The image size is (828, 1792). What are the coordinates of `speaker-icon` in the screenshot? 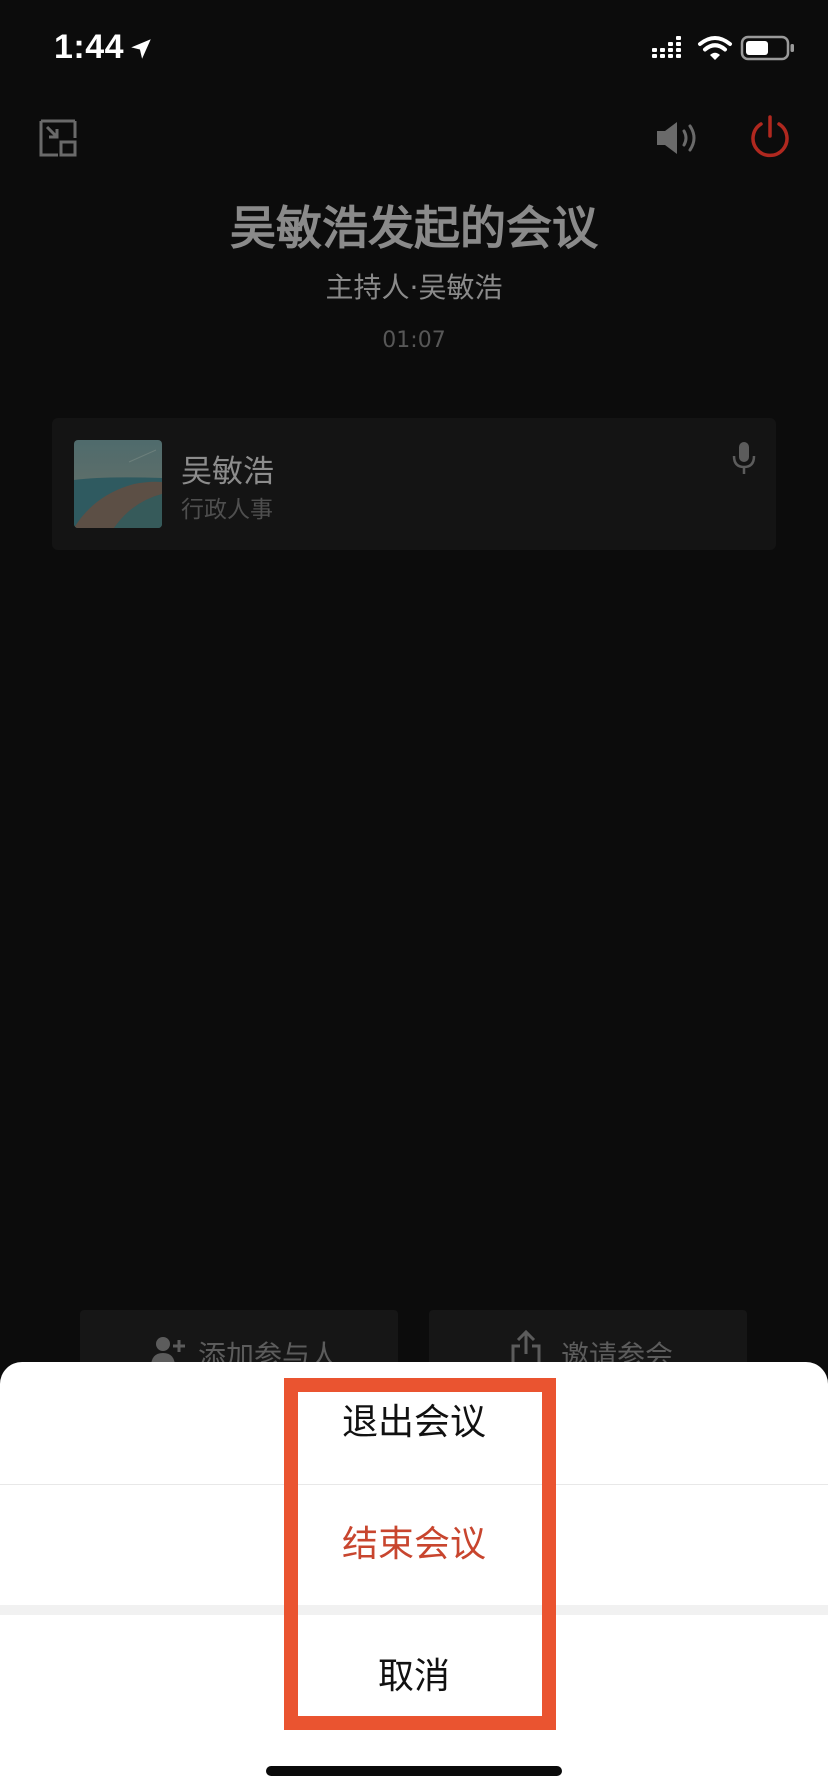 It's located at (681, 138).